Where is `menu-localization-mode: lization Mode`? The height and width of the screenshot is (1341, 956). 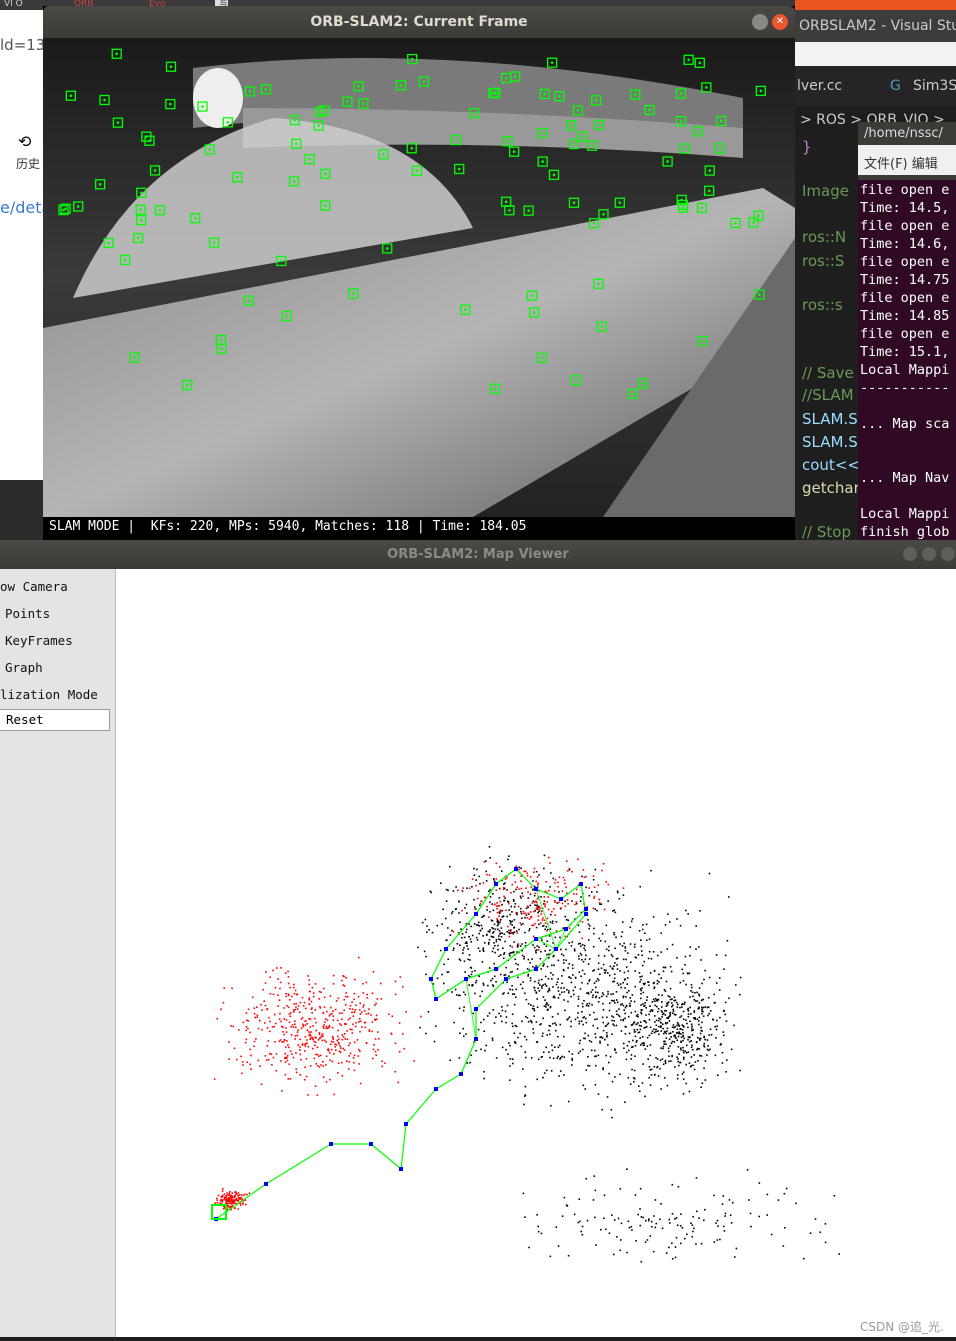
menu-localization-mode: lization Mode is located at coordinates (58, 694).